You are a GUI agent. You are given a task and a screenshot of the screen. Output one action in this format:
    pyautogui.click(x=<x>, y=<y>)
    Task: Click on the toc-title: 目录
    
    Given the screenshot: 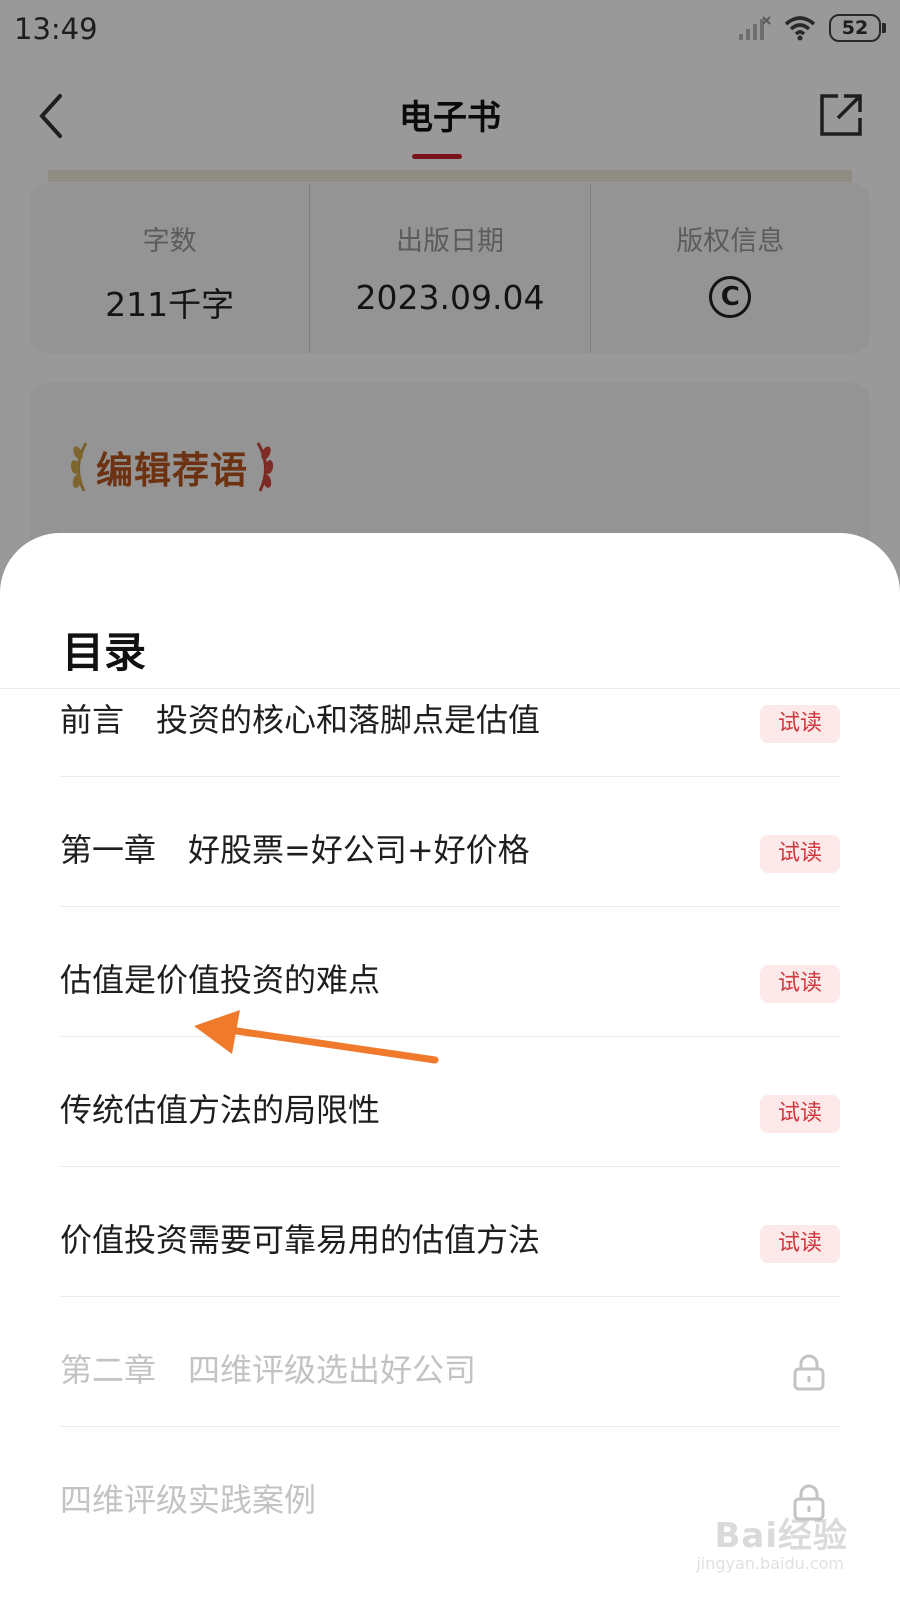 What is the action you would take?
    pyautogui.click(x=104, y=652)
    